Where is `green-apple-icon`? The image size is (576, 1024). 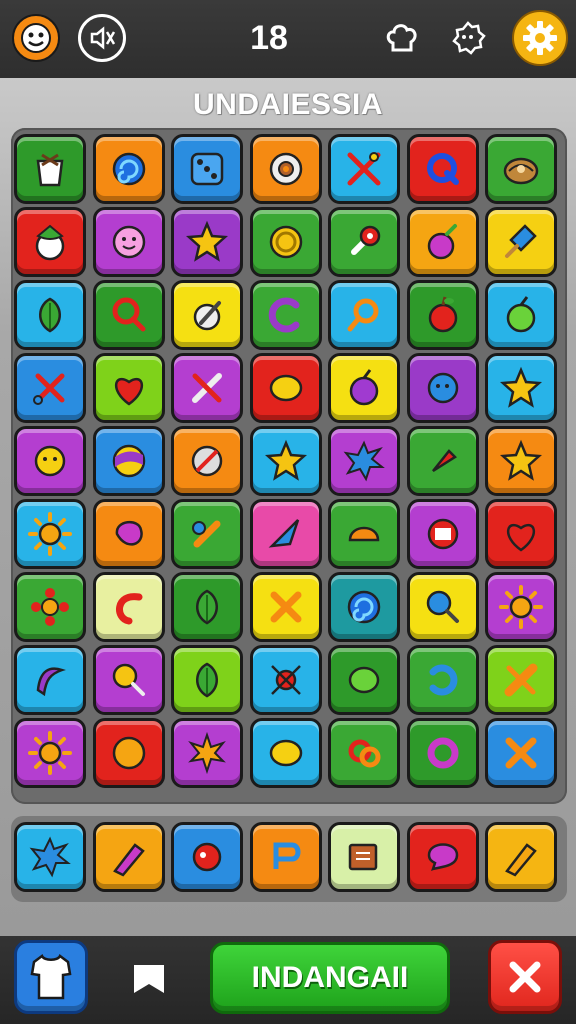 green-apple-icon is located at coordinates (521, 314).